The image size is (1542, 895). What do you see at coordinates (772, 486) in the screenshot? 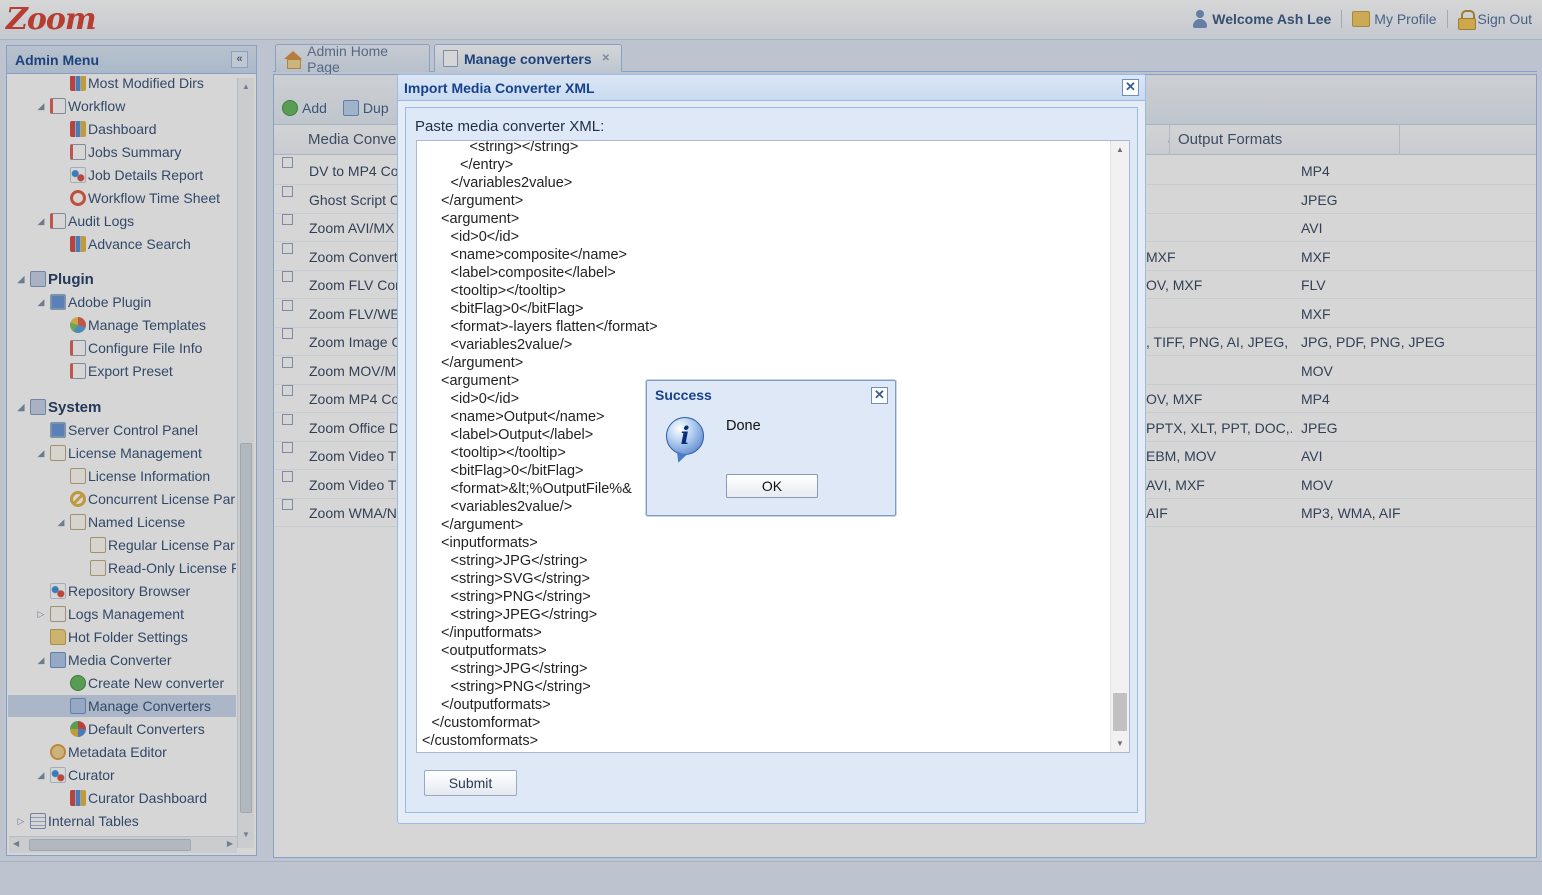
I see `ok-button: OK` at bounding box center [772, 486].